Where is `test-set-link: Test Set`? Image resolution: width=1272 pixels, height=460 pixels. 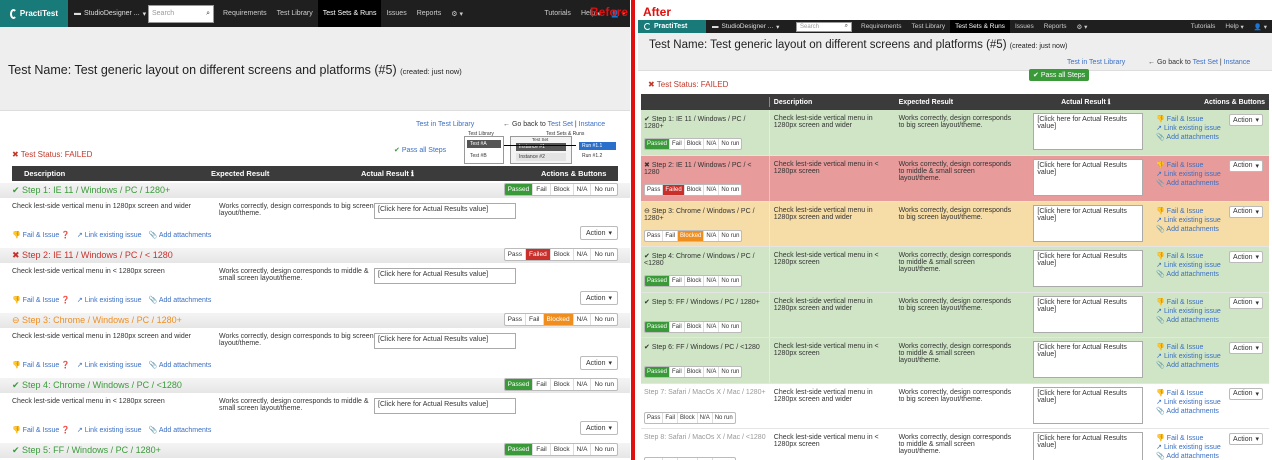 test-set-link: Test Set is located at coordinates (1205, 62).